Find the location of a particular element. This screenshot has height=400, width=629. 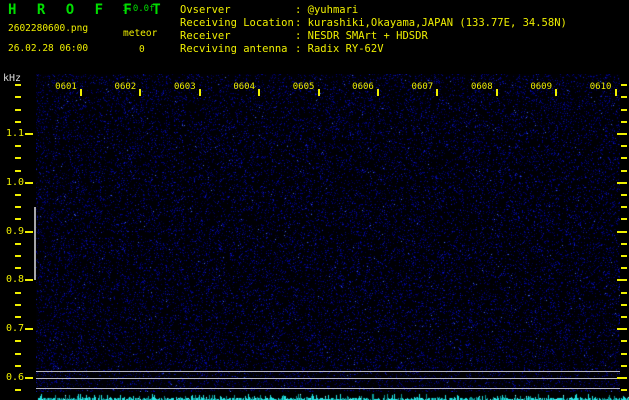

time-tick-label: 0605 is located at coordinates (303, 87).